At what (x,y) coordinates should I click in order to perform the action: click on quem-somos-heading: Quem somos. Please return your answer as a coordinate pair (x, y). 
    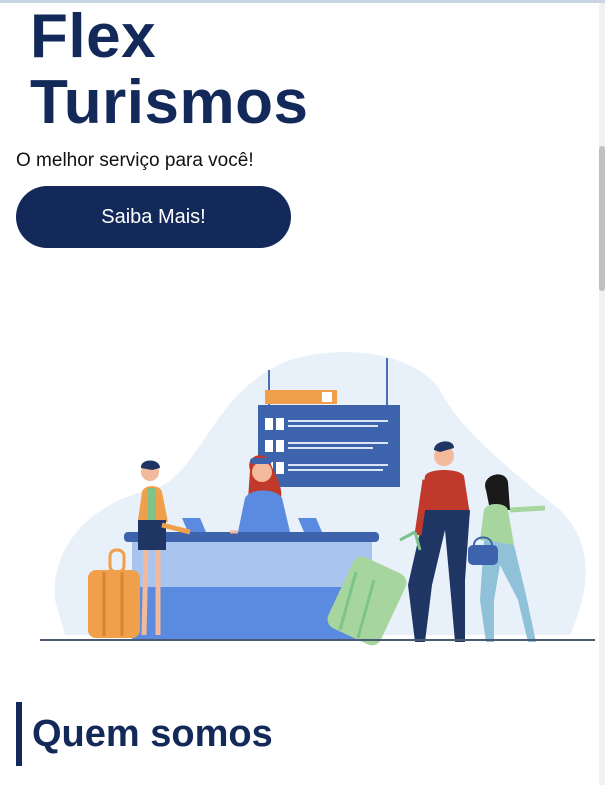
    Looking at the image, I should click on (144, 734).